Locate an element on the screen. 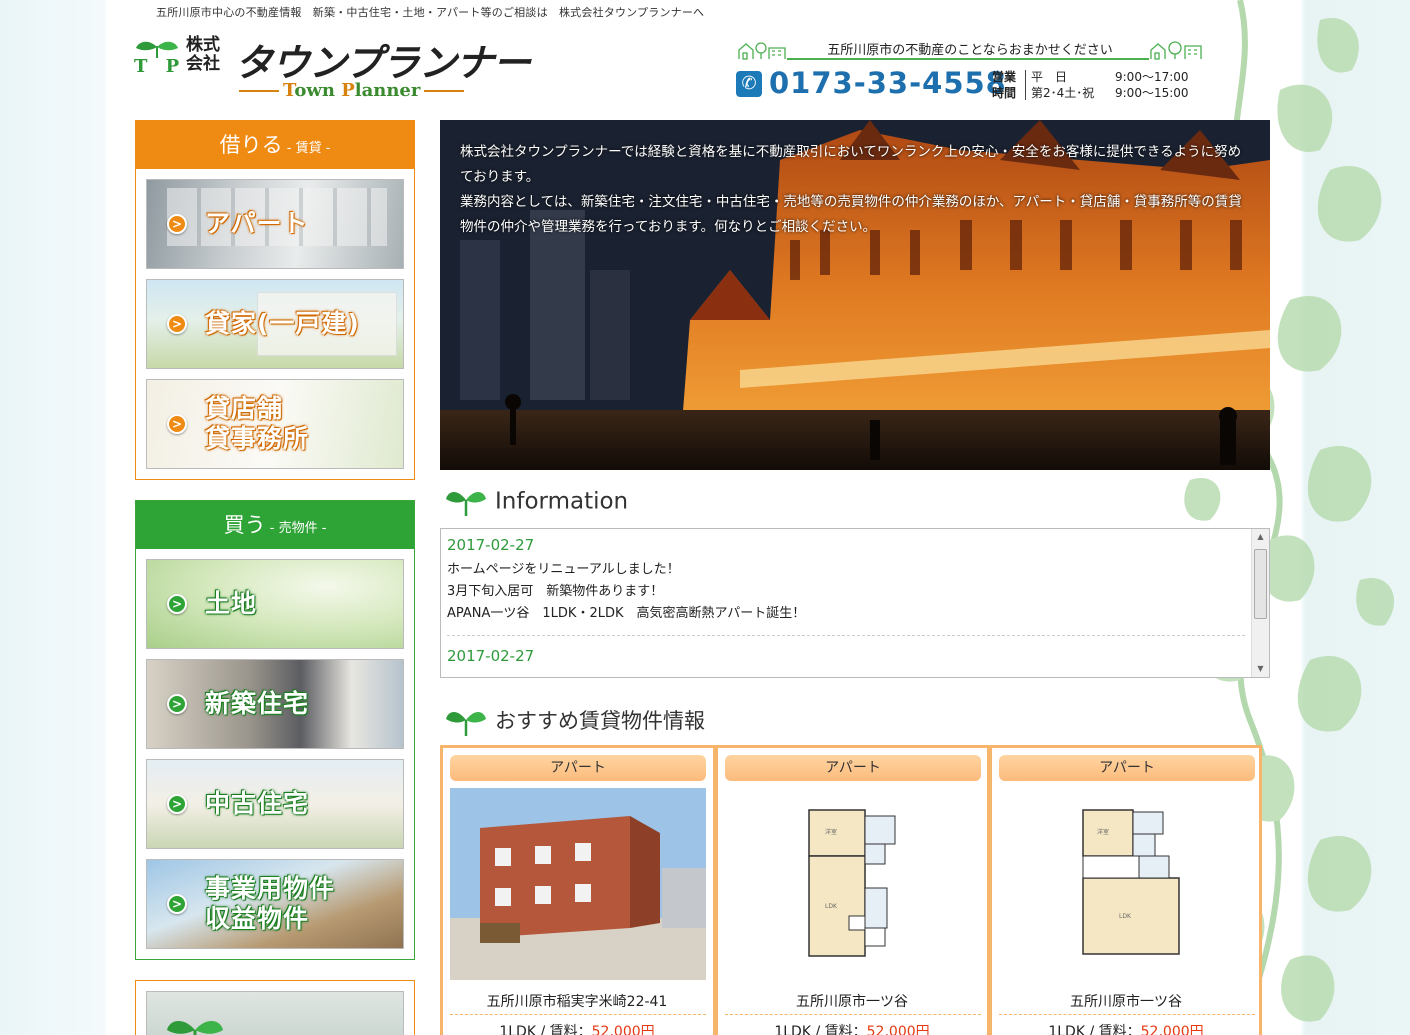 The width and height of the screenshot is (1410, 1035). menu-item-label: 事業用物件 収益物件 is located at coordinates (270, 903).